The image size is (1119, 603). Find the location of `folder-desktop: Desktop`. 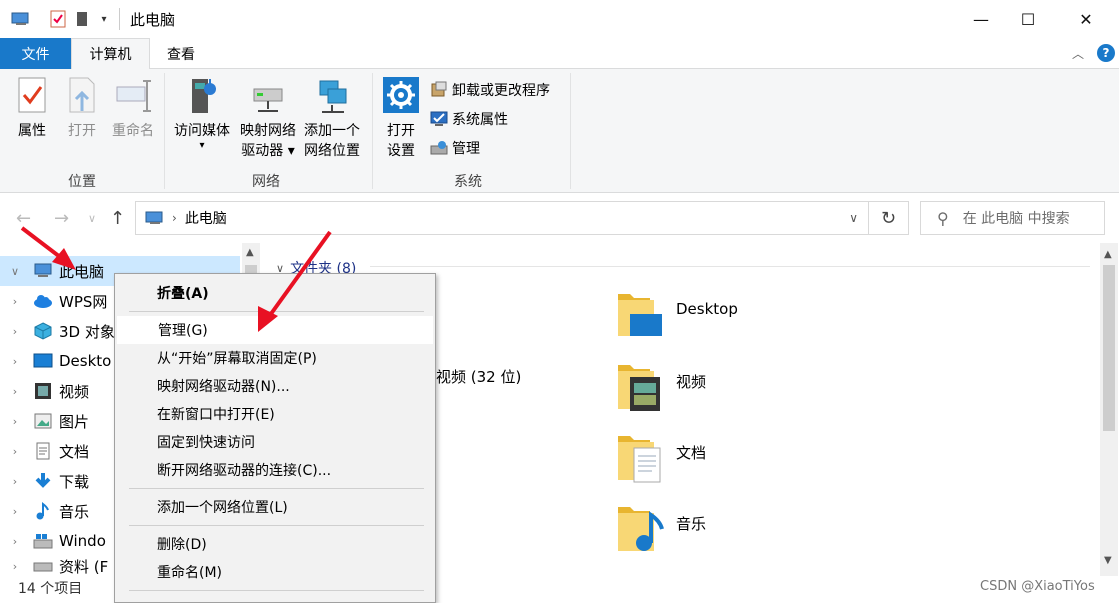

folder-desktop: Desktop is located at coordinates (677, 315).